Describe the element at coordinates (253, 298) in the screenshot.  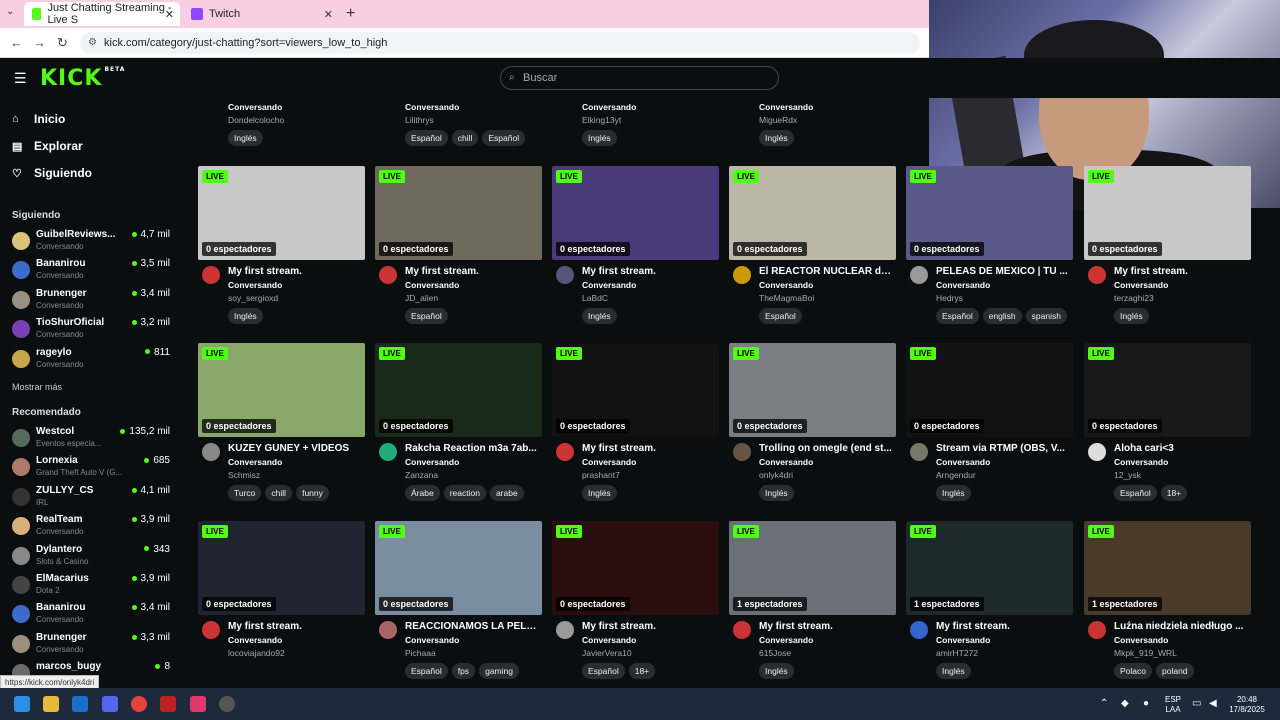
I see `streamer-name: soy_sergioxd` at that location.